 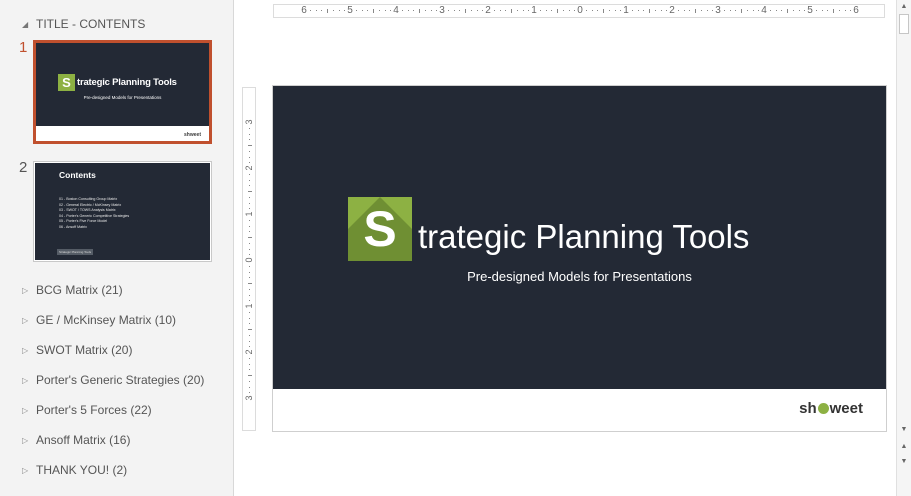 What do you see at coordinates (904, 429) in the screenshot?
I see `scroll-down-arrow-icon: ▼` at bounding box center [904, 429].